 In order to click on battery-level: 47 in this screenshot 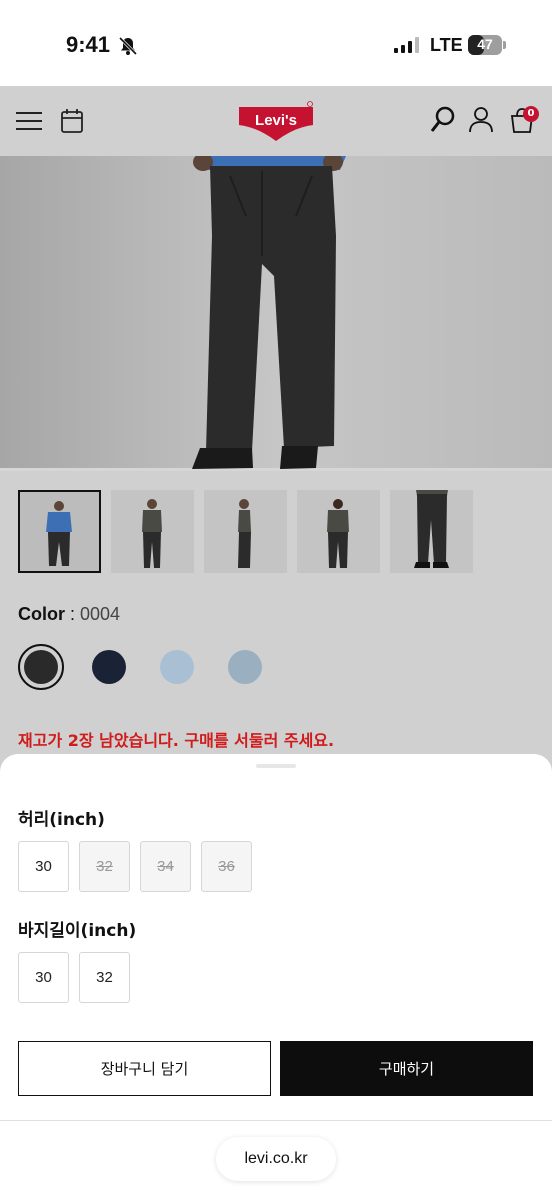, I will do `click(485, 44)`.